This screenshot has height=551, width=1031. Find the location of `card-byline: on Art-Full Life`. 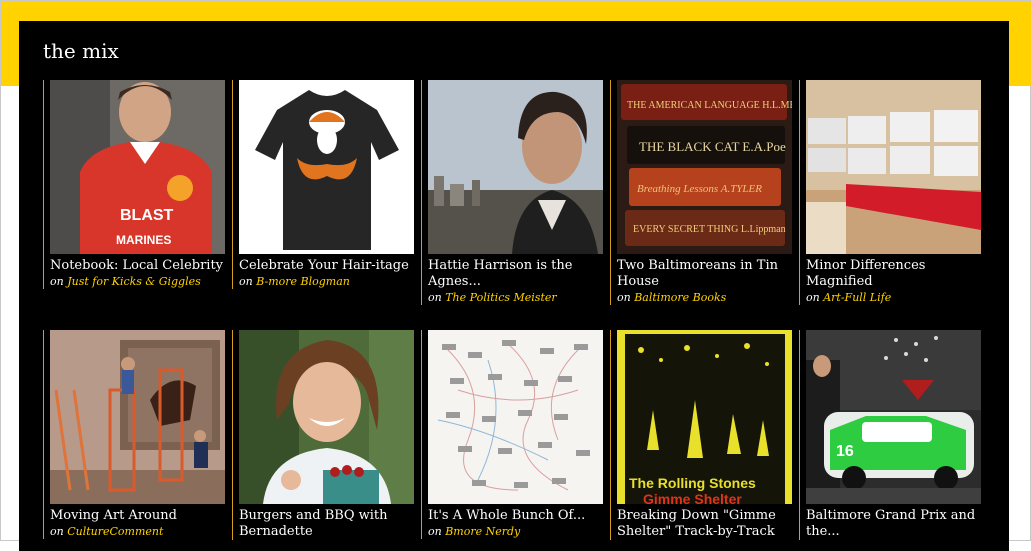

card-byline: on Art-Full Life is located at coordinates (849, 297).